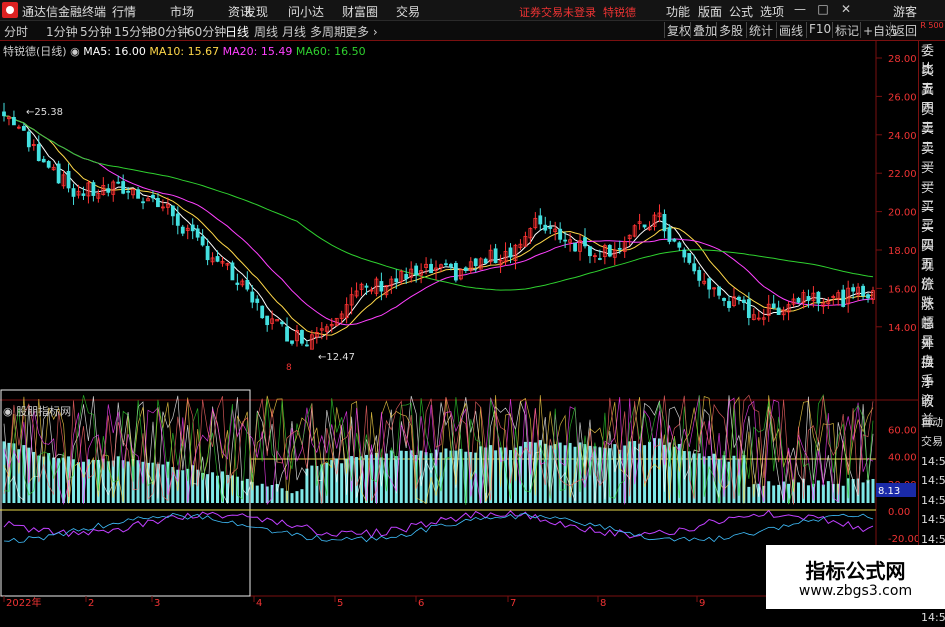  I want to click on ma5-value: MA5: 16.00, so click(114, 51).